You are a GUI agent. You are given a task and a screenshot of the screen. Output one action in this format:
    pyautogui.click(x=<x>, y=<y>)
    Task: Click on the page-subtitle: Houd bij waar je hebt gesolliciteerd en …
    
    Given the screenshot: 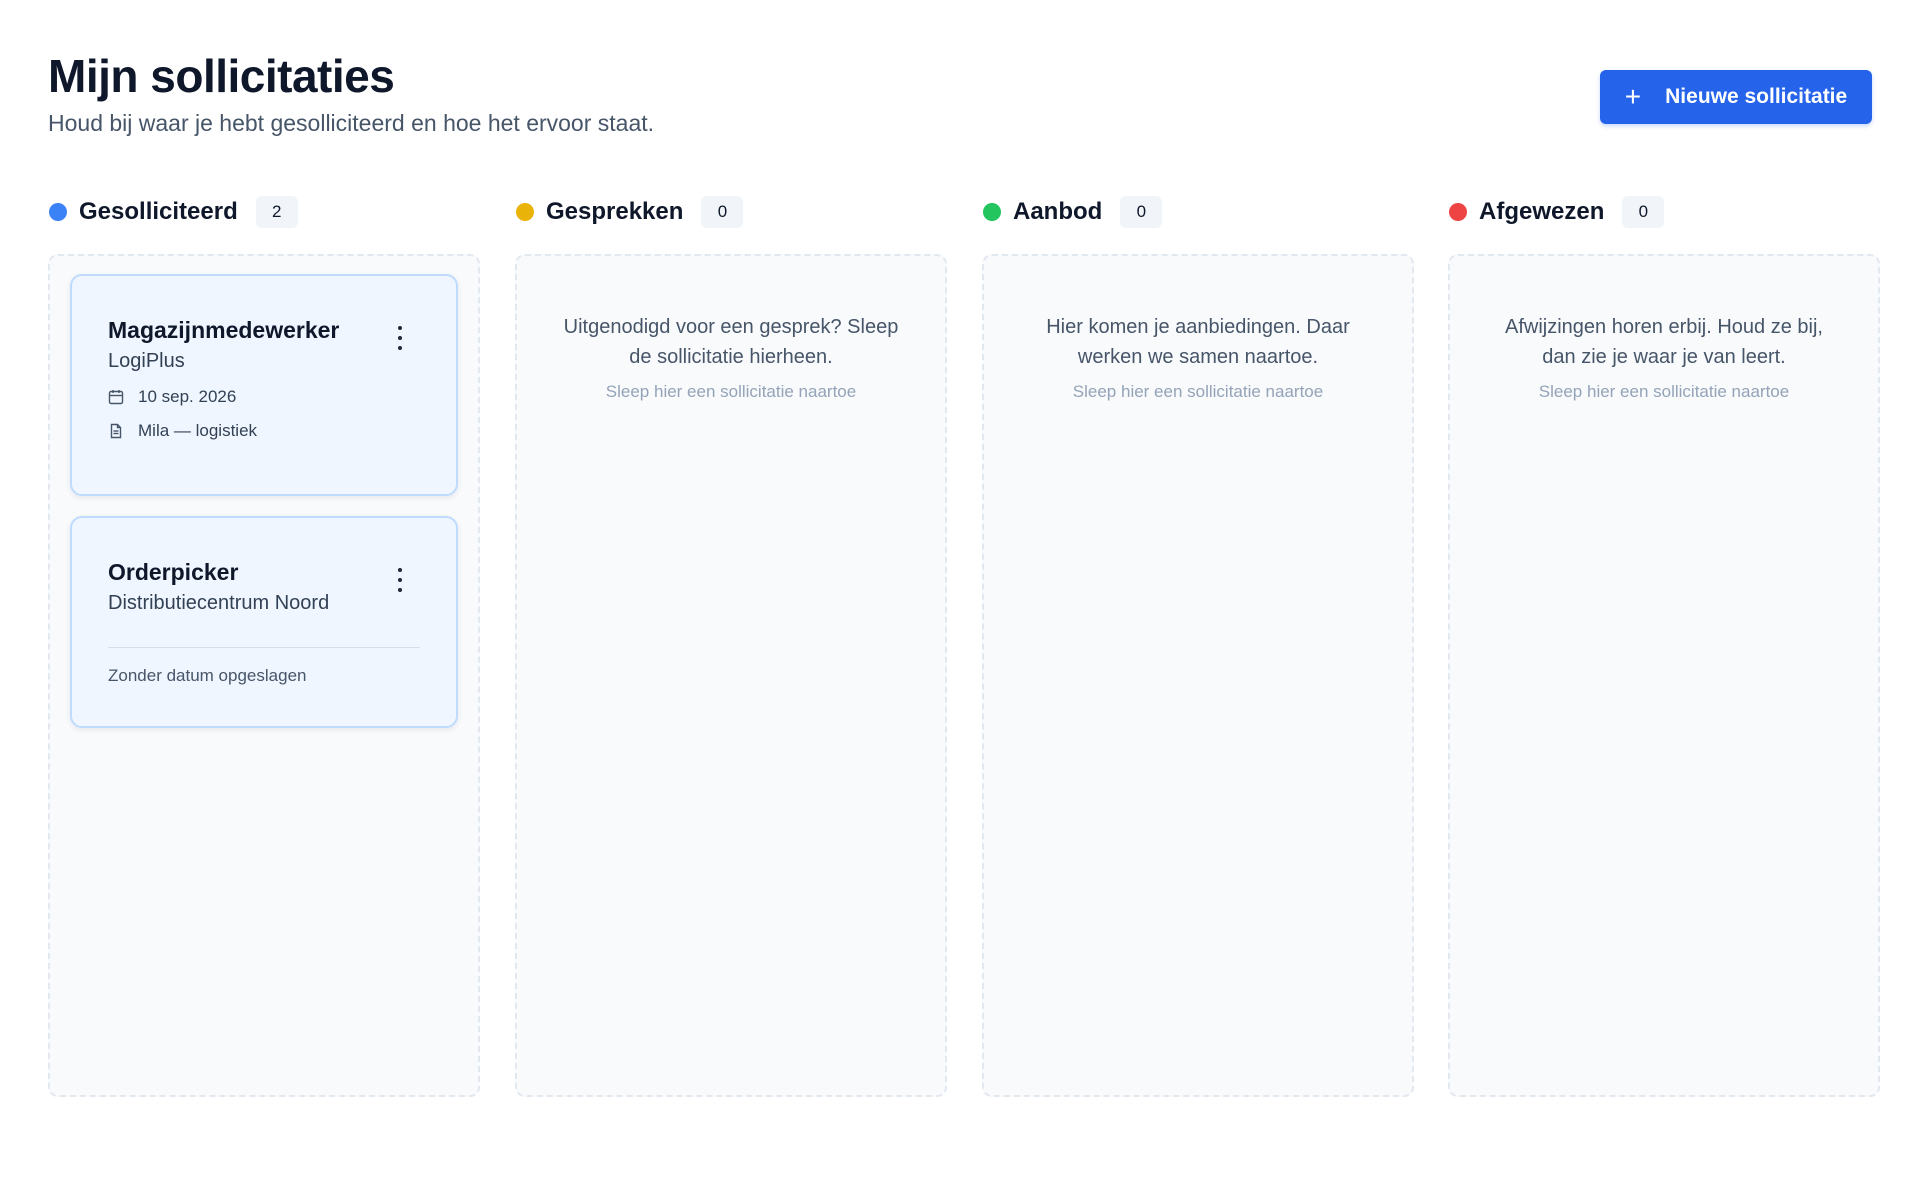 What is the action you would take?
    pyautogui.click(x=351, y=123)
    